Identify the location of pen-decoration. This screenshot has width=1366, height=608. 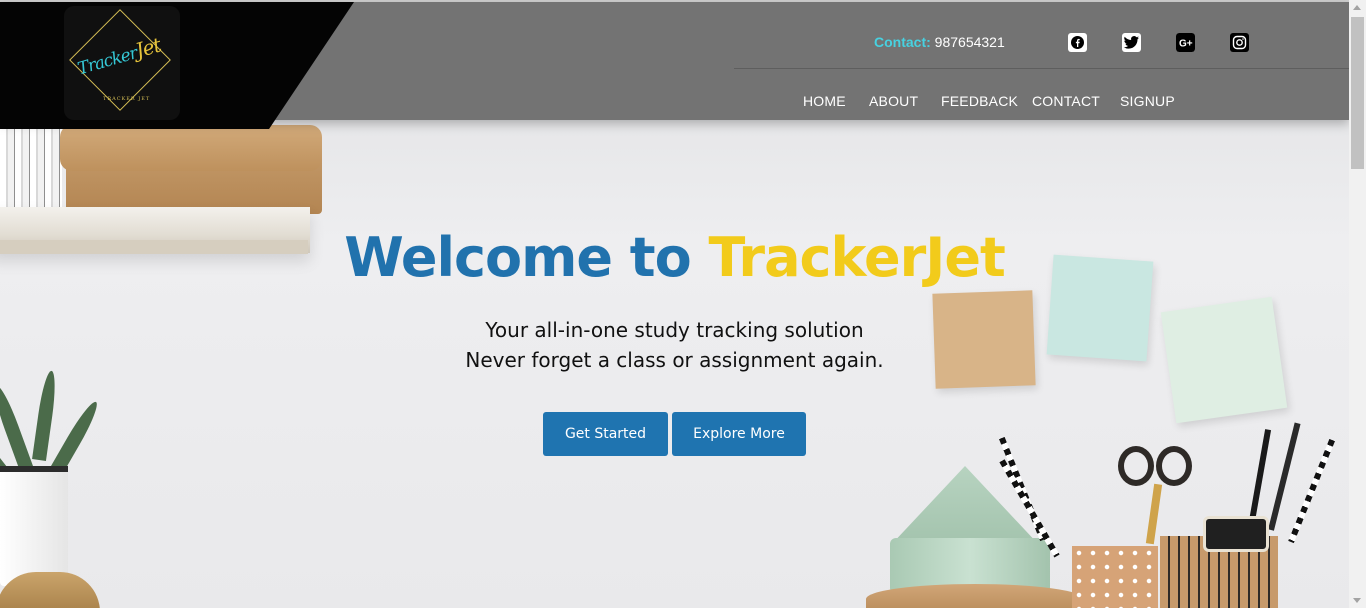
(1284, 476).